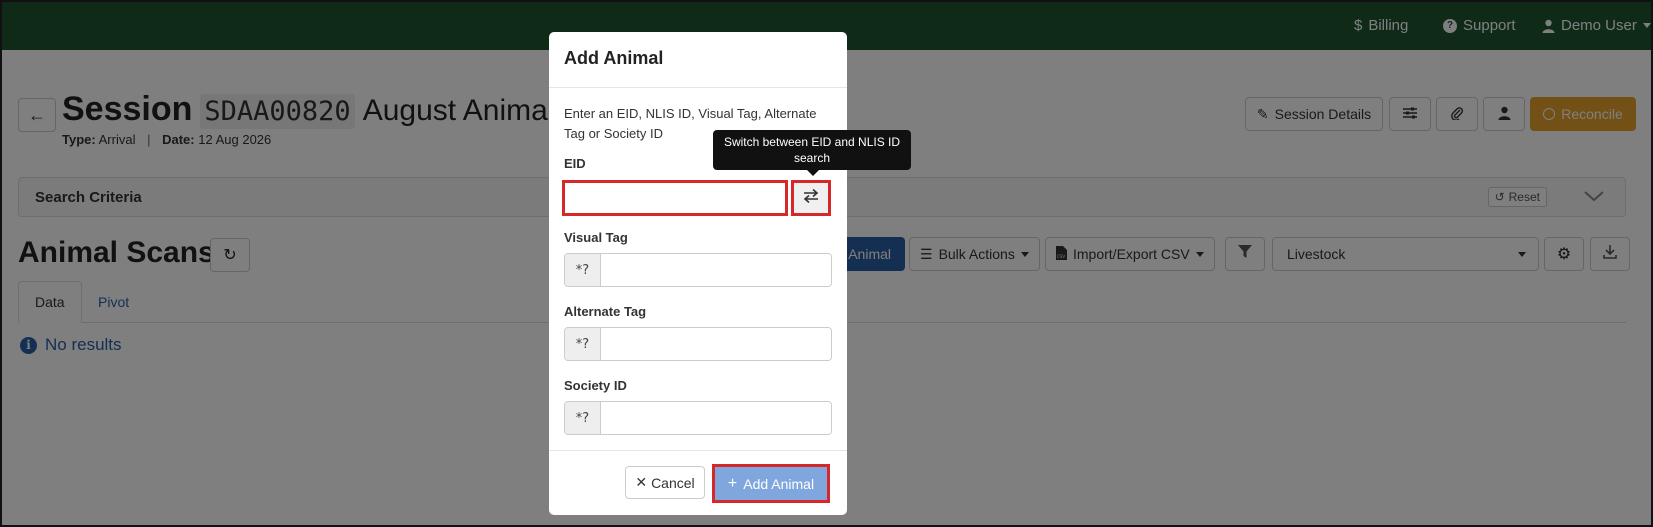 This screenshot has height=527, width=1653. I want to click on visual-tag-label: Visual Tag, so click(596, 237).